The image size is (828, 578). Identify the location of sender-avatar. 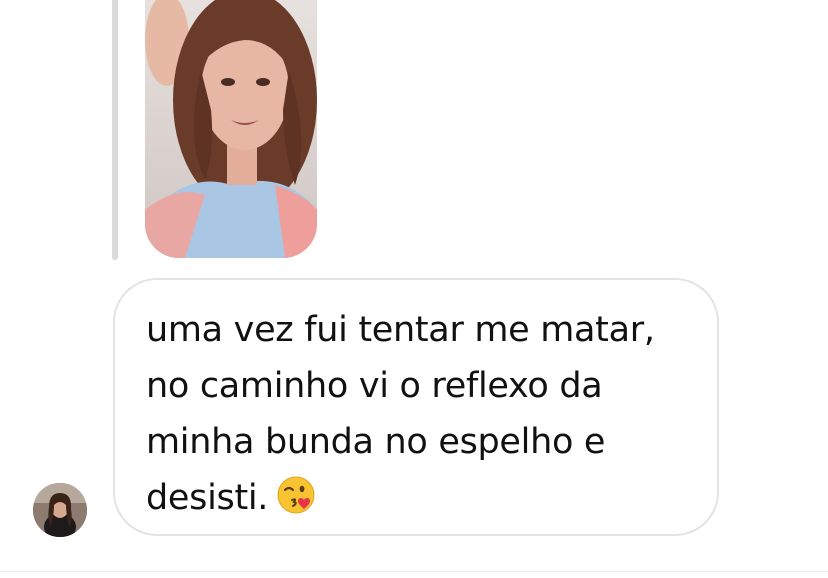
(60, 510).